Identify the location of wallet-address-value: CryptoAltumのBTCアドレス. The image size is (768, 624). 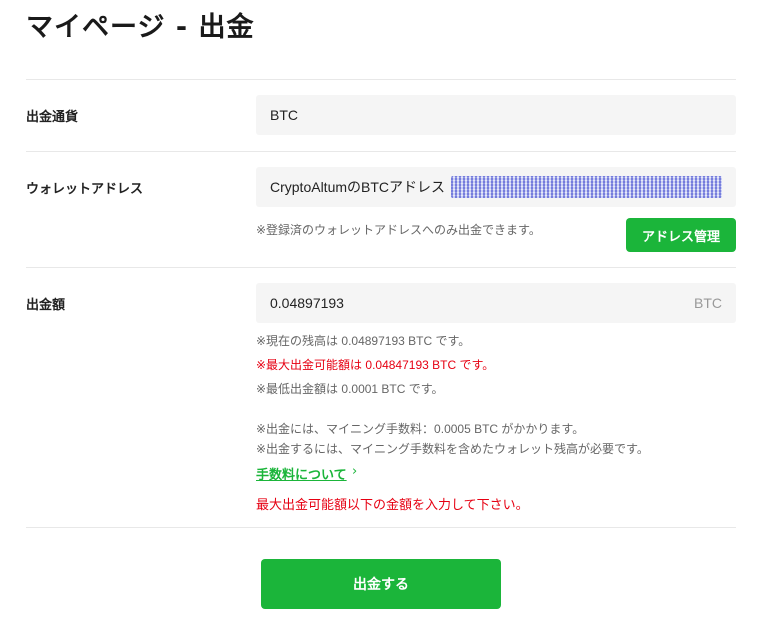
(358, 187).